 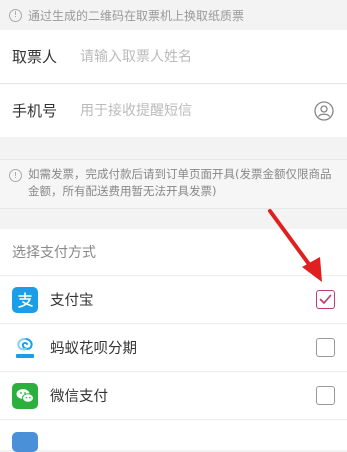 I want to click on top-notice-text: 通过生成的二维码在取票机上换取纸质票, so click(x=136, y=15).